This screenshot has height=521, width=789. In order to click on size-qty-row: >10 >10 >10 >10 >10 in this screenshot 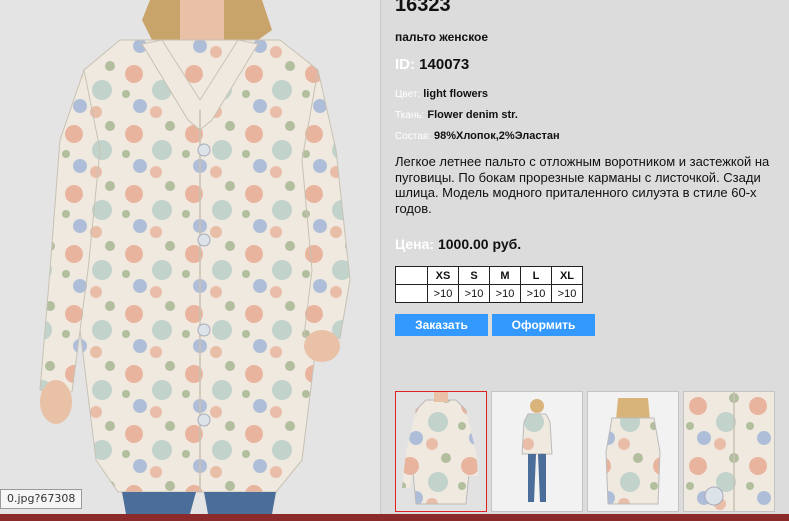, I will do `click(489, 293)`.